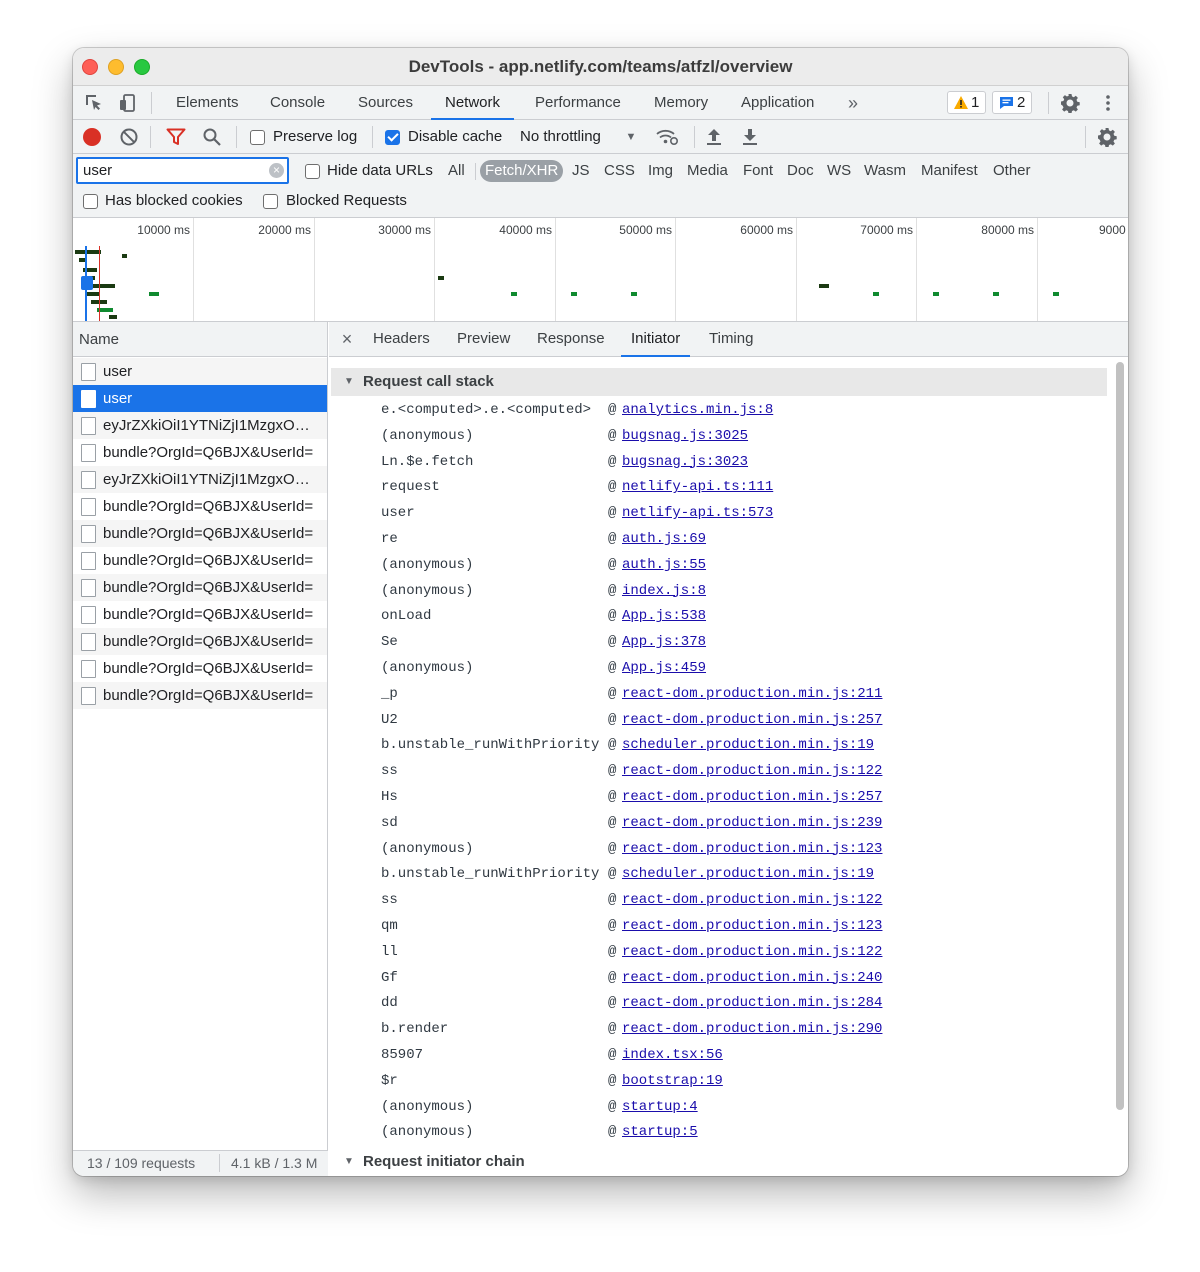 This screenshot has width=1200, height=1272. What do you see at coordinates (660, 1132) in the screenshot?
I see `frame-source-link: startup:5` at bounding box center [660, 1132].